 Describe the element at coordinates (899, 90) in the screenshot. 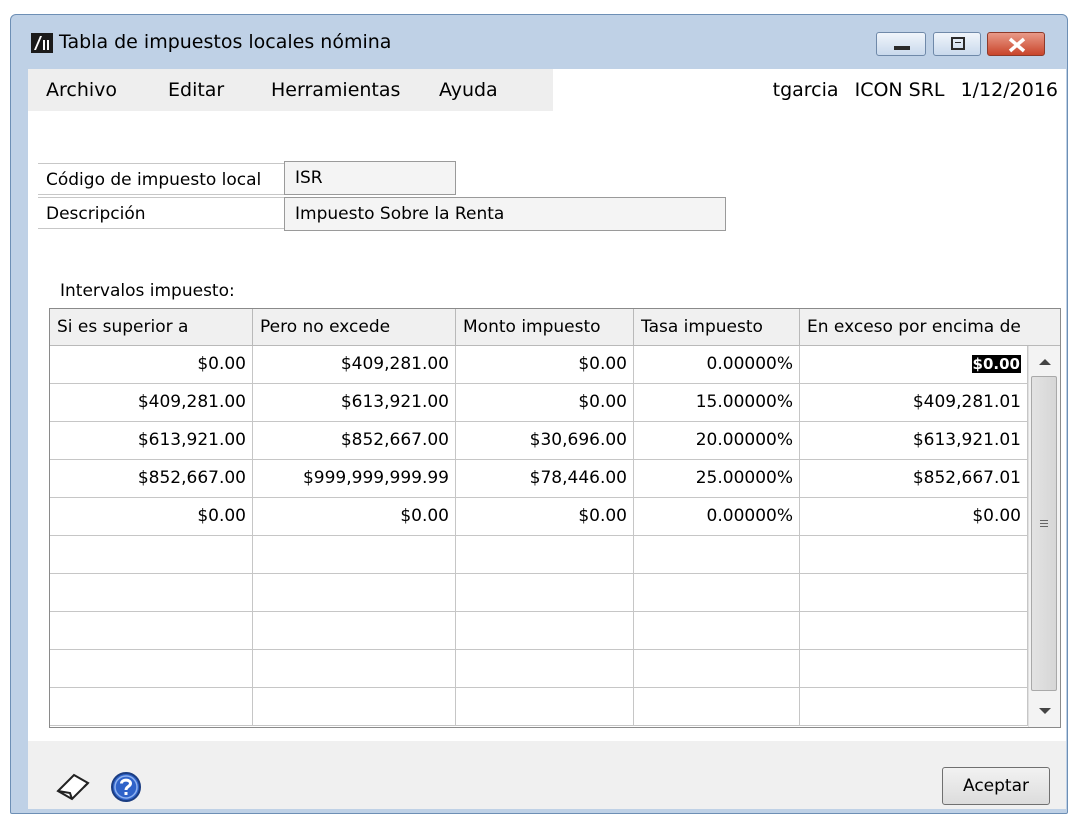

I see `company-name: ICON SRL` at that location.